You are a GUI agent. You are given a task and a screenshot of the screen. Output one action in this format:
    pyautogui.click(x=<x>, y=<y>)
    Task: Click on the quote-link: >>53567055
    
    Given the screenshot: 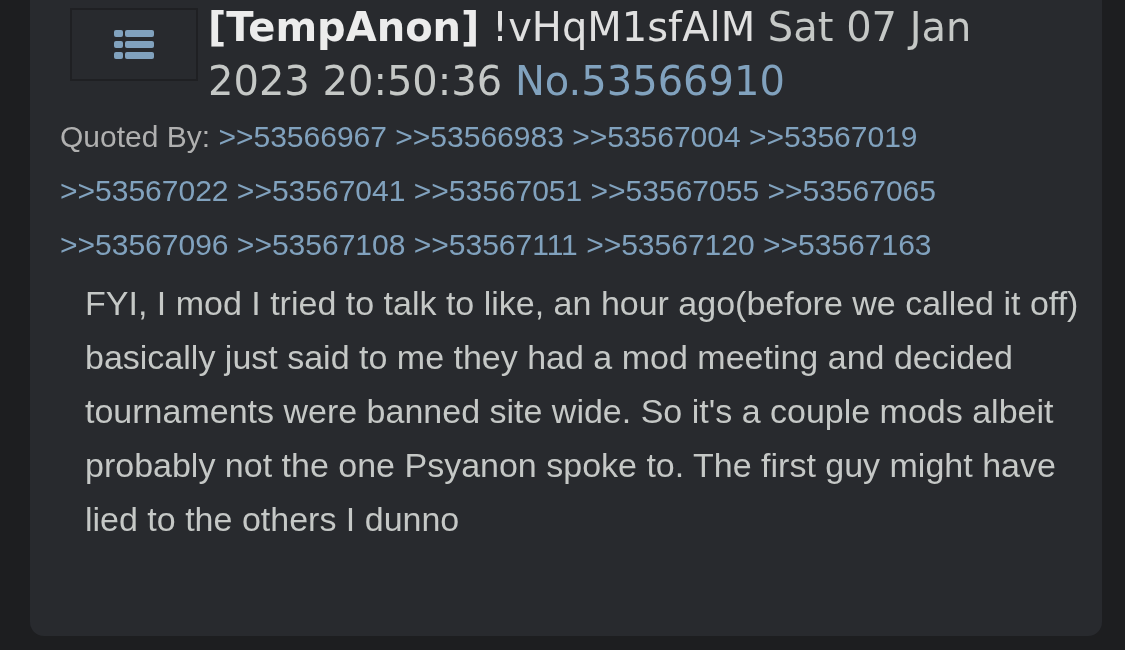 What is the action you would take?
    pyautogui.click(x=675, y=190)
    